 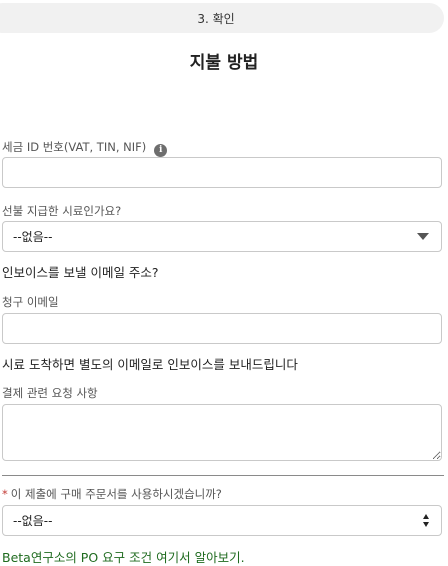 I want to click on purchase-order-label-row: * 이 제출에 구매 주문서를 사용하시겠습니까?, so click(x=112, y=494).